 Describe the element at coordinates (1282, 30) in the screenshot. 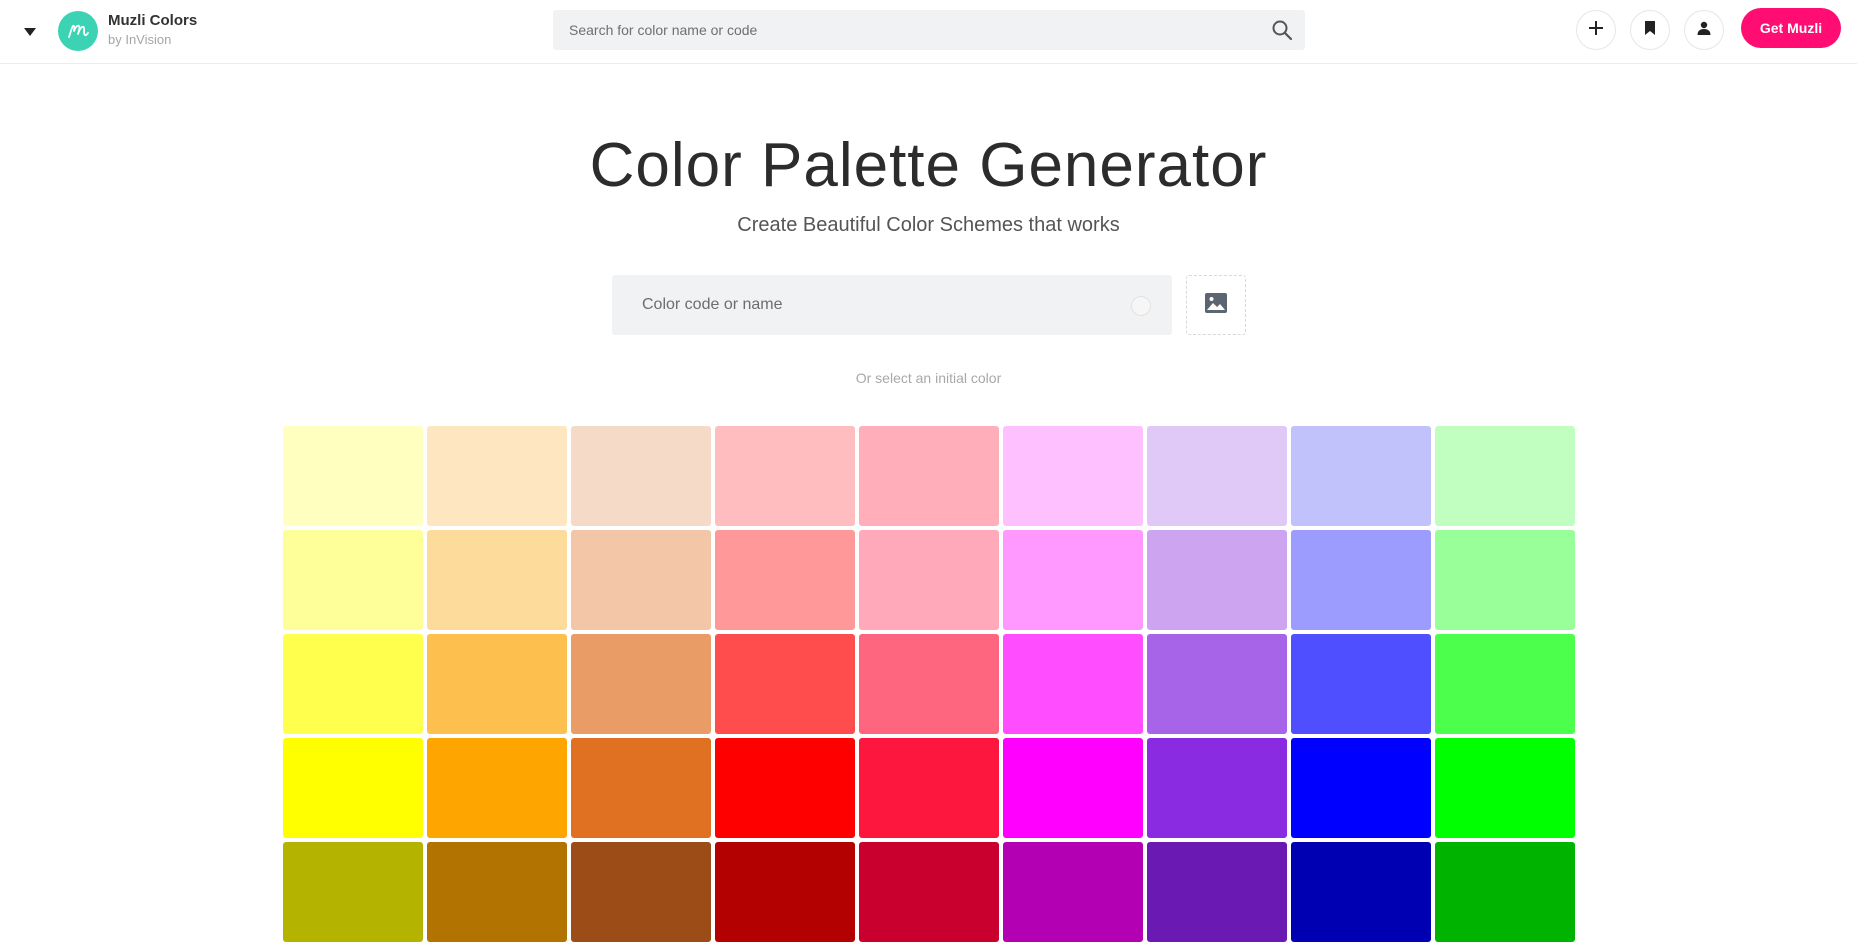

I see `search-icon` at that location.